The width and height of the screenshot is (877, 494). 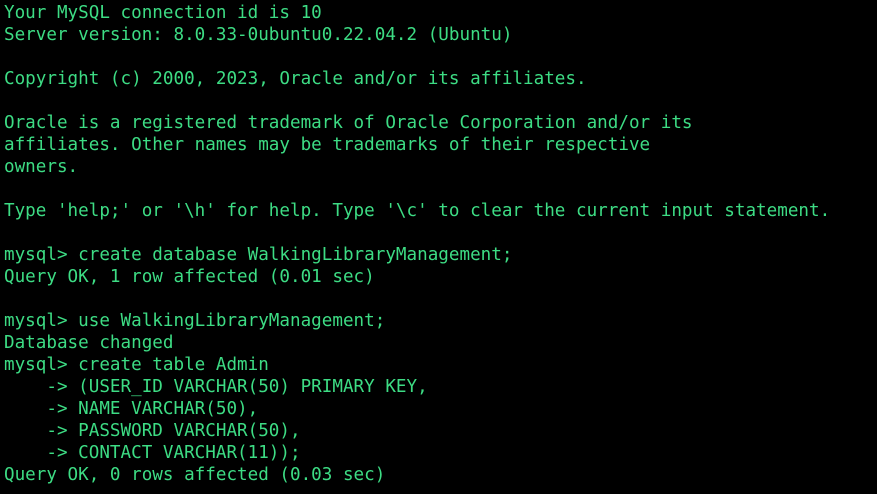 I want to click on result-create-table: Query OK, 0 rows affected (0.03 sec), so click(x=195, y=475).